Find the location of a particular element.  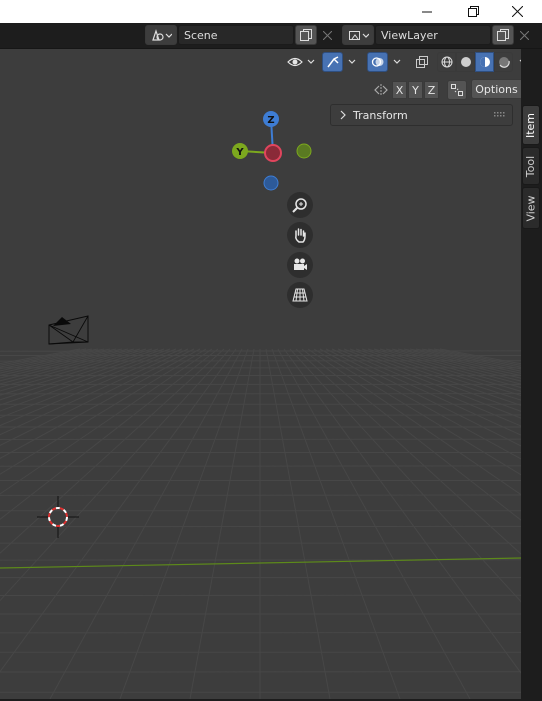

delete-viewlayer-button is located at coordinates (524, 35).